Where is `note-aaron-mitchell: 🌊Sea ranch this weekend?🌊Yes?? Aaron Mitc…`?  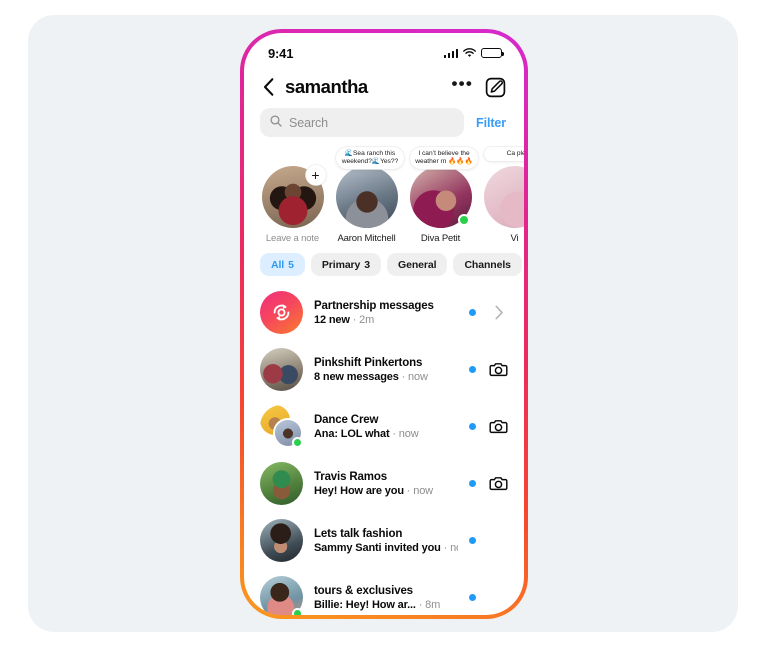
note-aaron-mitchell: 🌊Sea ranch this weekend?🌊Yes?? Aaron Mitc… is located at coordinates (368, 195).